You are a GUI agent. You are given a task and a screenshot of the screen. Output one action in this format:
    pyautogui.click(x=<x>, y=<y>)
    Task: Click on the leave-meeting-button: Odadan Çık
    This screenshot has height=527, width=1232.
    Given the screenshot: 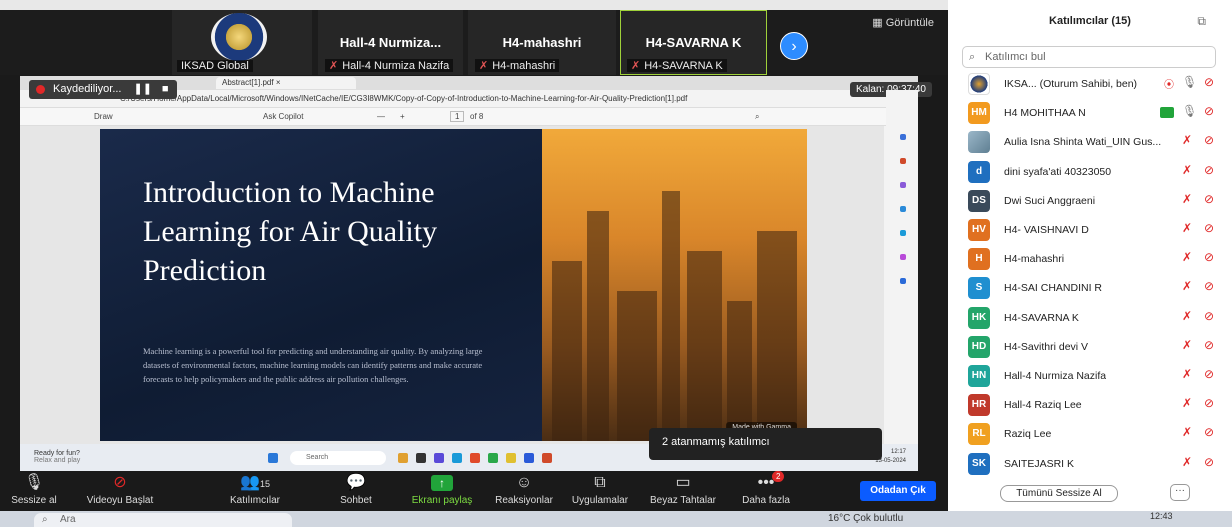 What is the action you would take?
    pyautogui.click(x=898, y=491)
    